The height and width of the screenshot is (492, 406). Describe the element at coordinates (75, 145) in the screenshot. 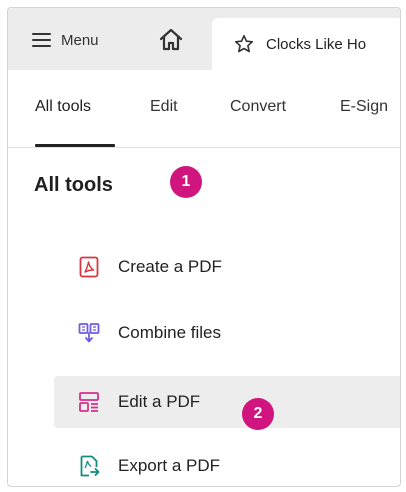

I see `active-tab-indicator` at that location.